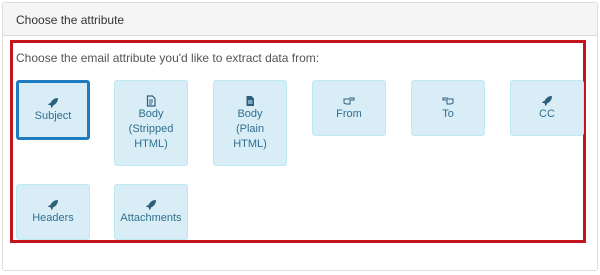  I want to click on attribute-headers-label: Headers, so click(53, 218).